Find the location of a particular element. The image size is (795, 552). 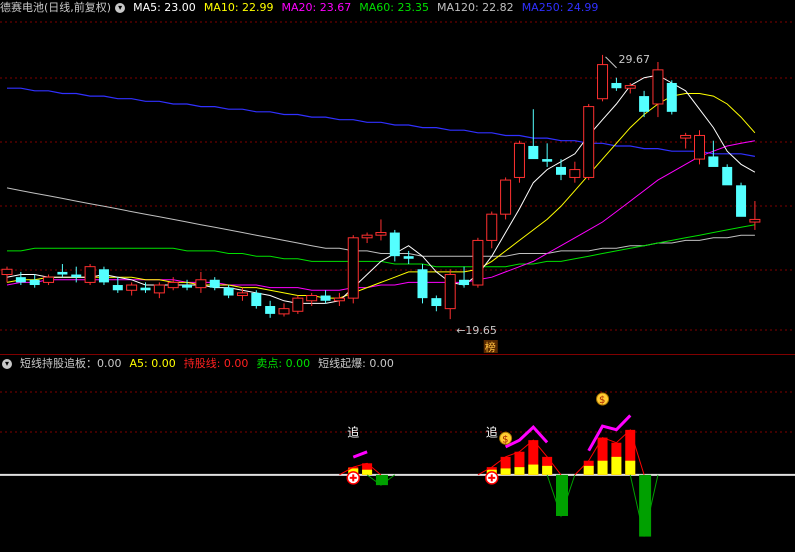

chase-label-1: 追 is located at coordinates (492, 431).